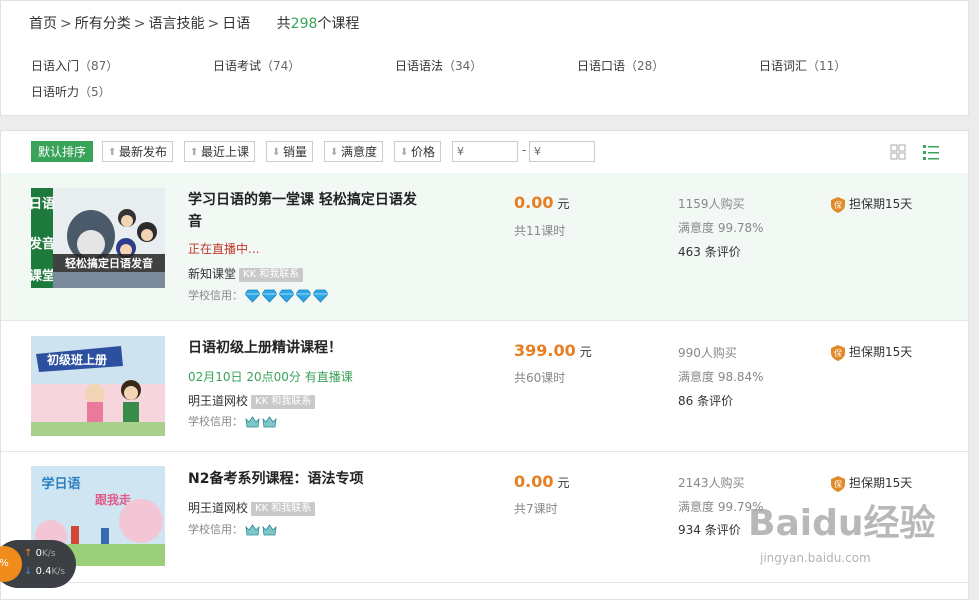 Image resolution: width=979 pixels, height=600 pixels. What do you see at coordinates (707, 353) in the screenshot?
I see `buyer-count: 990人购买` at bounding box center [707, 353].